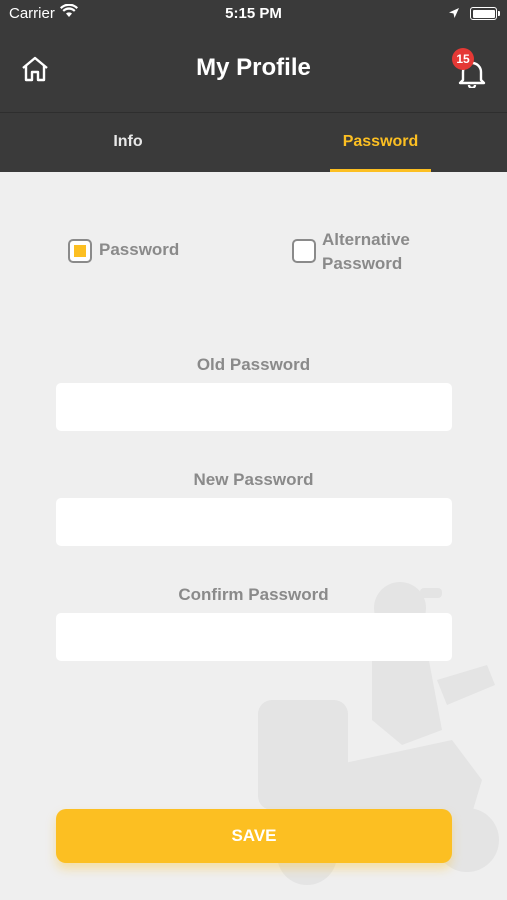 This screenshot has height=900, width=507. I want to click on new-password-input, so click(254, 522).